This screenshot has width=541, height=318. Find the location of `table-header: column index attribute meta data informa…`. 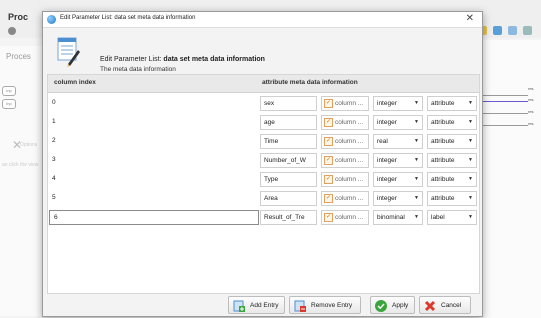

table-header: column index attribute meta data informa… is located at coordinates (263, 84).